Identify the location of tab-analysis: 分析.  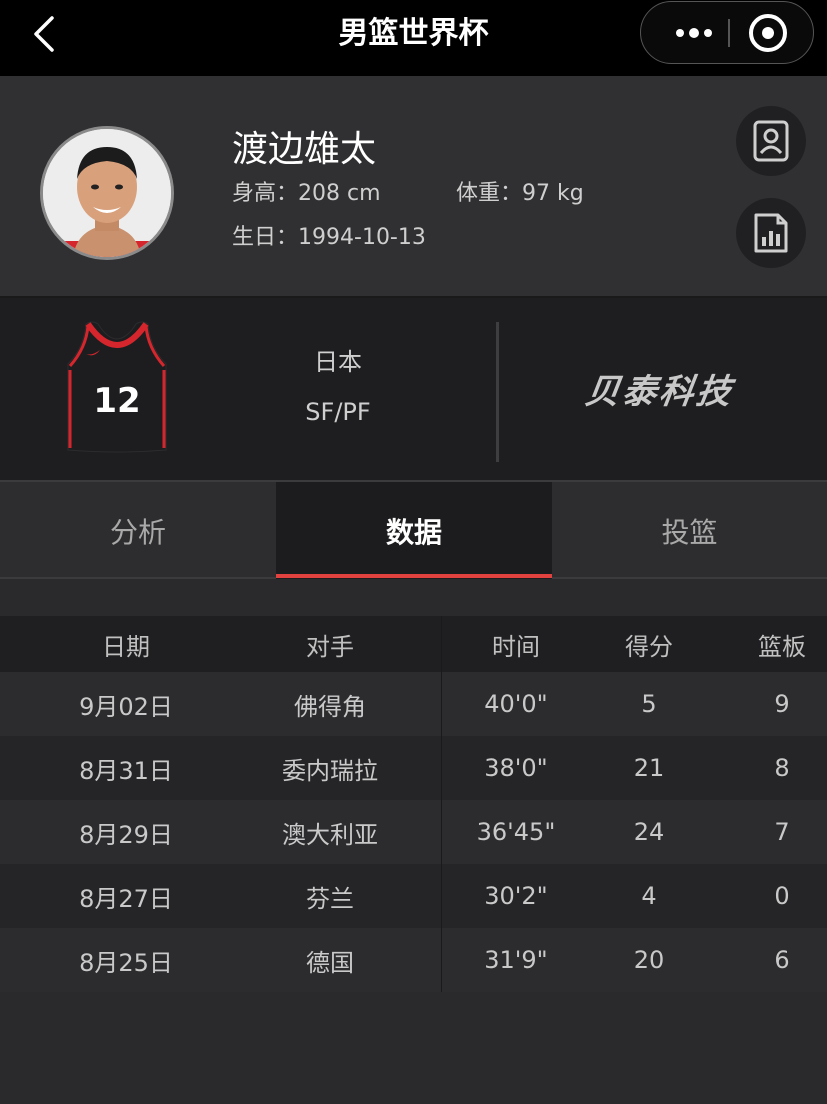
(138, 530).